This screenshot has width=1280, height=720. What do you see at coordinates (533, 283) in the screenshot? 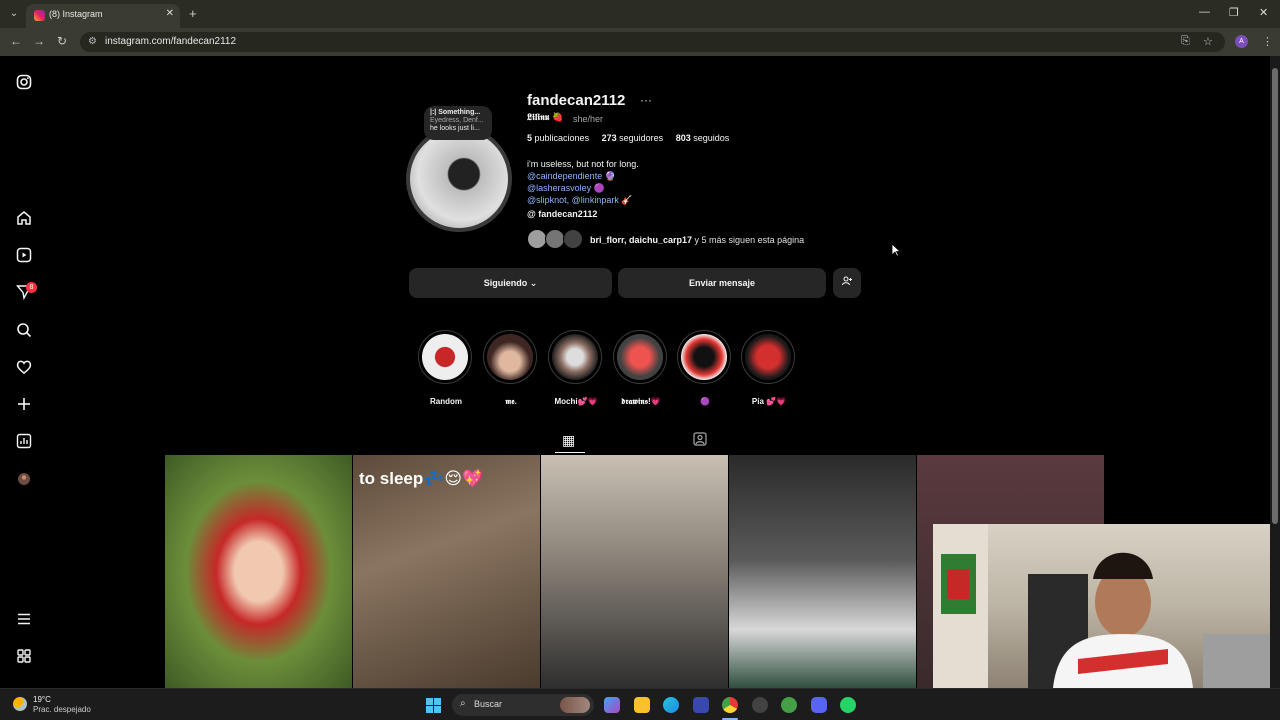
I see `chevron-down-icon: ⌄` at bounding box center [533, 283].